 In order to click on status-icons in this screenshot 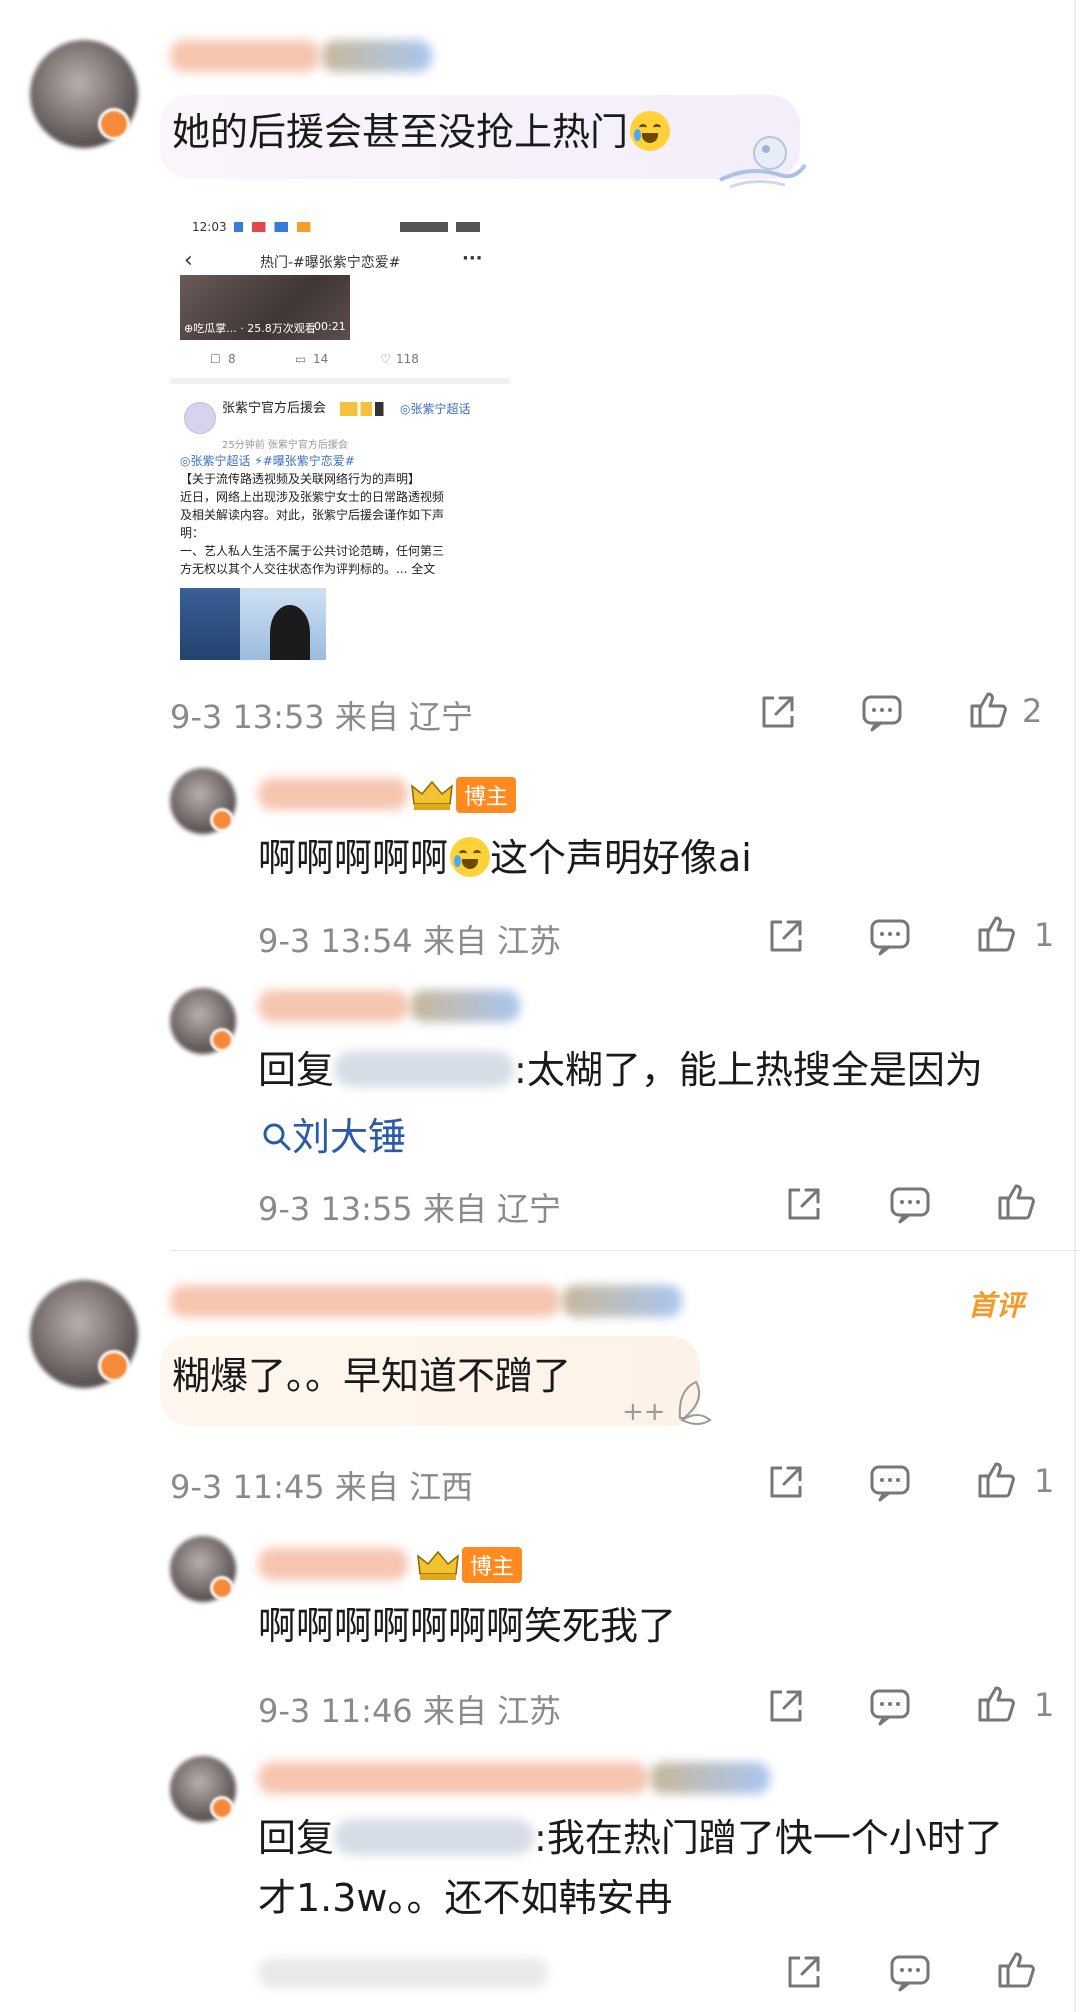, I will do `click(279, 227)`.